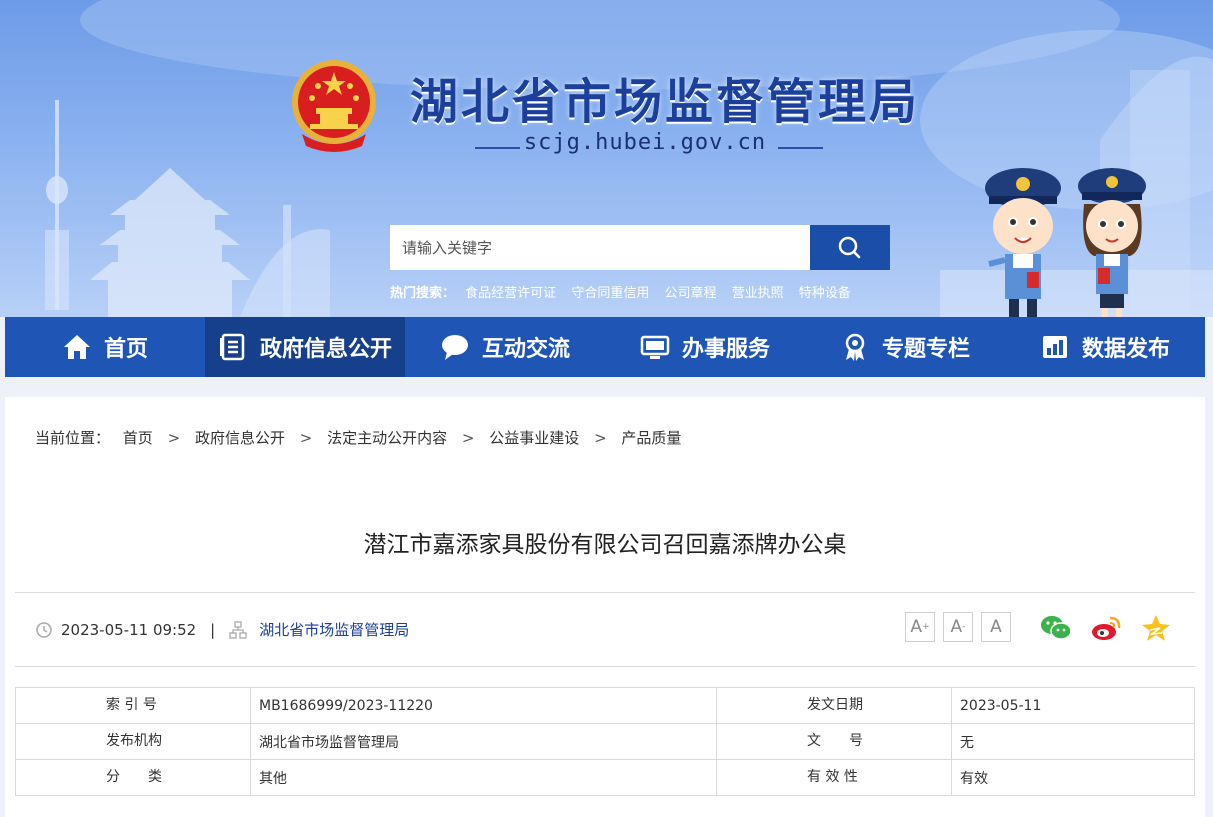 This screenshot has width=1213, height=817. What do you see at coordinates (645, 142) in the screenshot?
I see `site-url: scjg.hubei.gov.cn` at bounding box center [645, 142].